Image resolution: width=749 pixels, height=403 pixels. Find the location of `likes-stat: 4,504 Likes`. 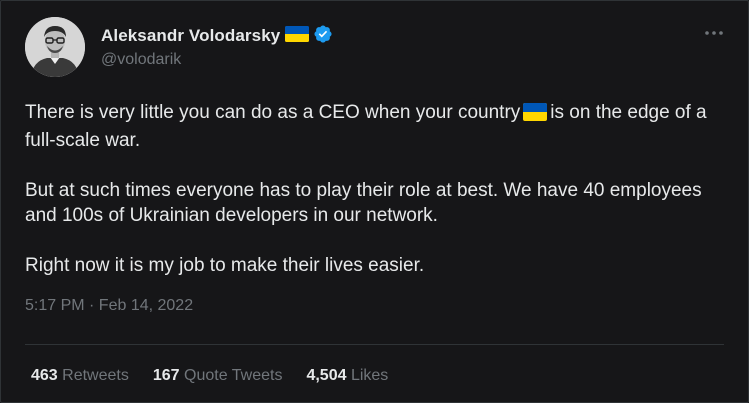

likes-stat: 4,504 Likes is located at coordinates (347, 376).